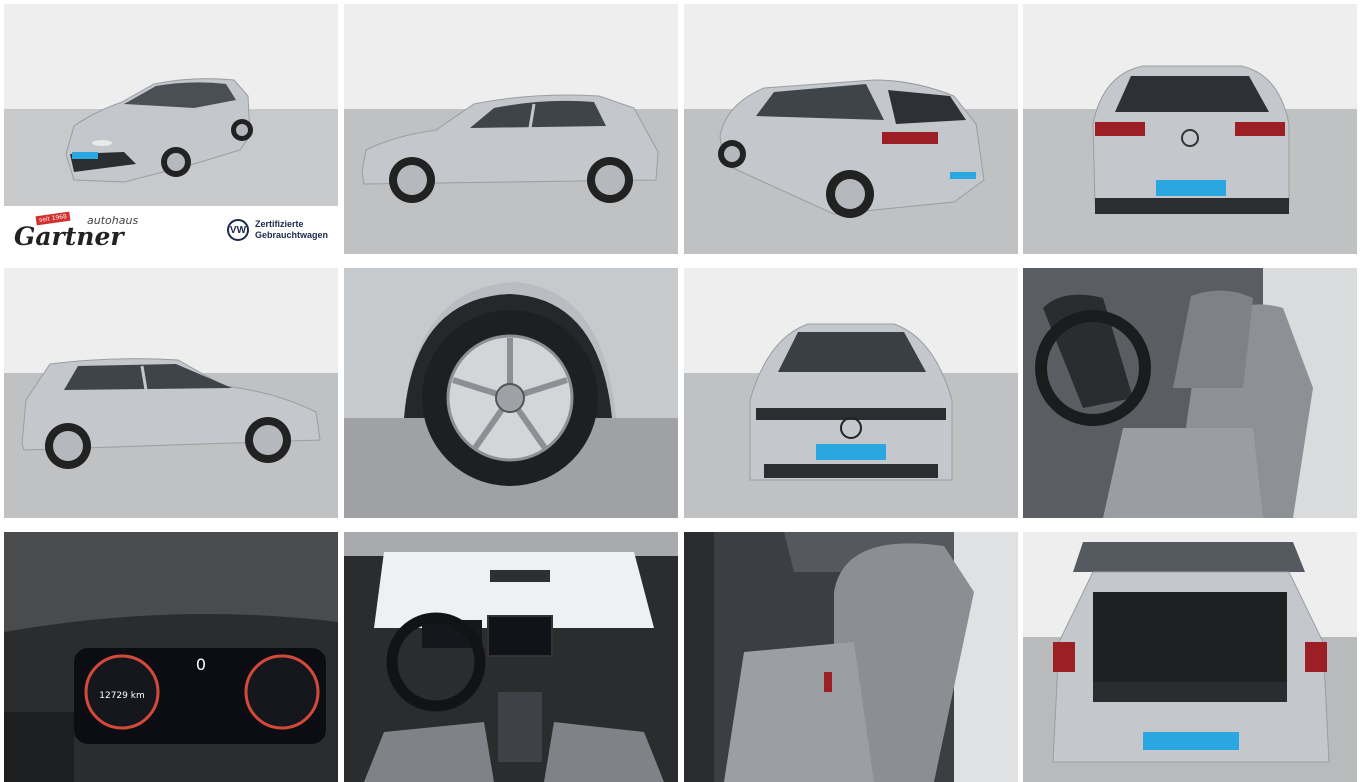  Describe the element at coordinates (291, 235) in the screenshot. I see `cert-line-2: Gebrauchtwagen` at that location.